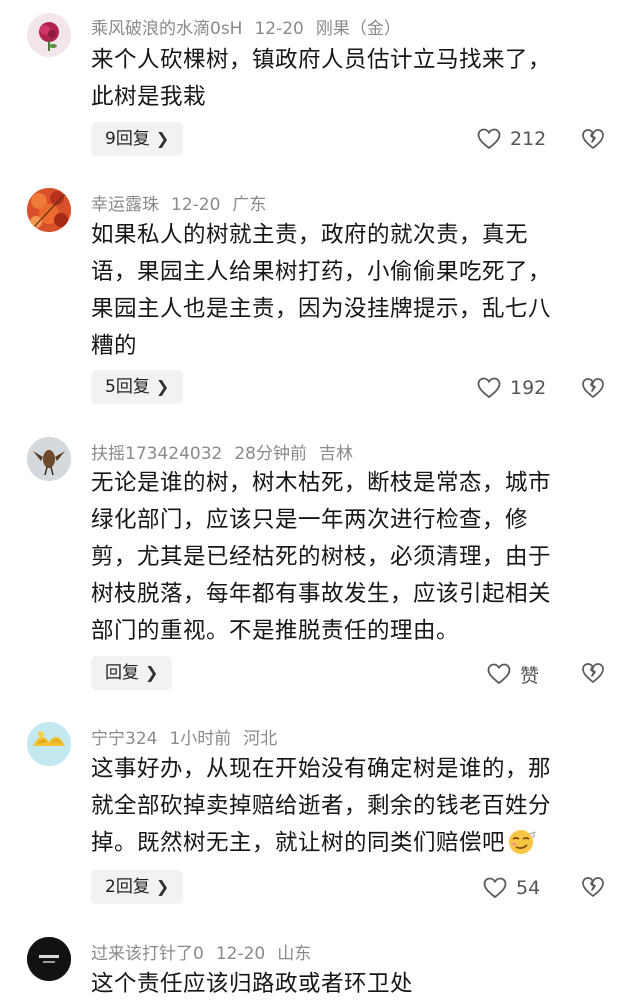 The height and width of the screenshot is (1003, 636). What do you see at coordinates (270, 454) in the screenshot?
I see `comment-time: 28分钟前` at bounding box center [270, 454].